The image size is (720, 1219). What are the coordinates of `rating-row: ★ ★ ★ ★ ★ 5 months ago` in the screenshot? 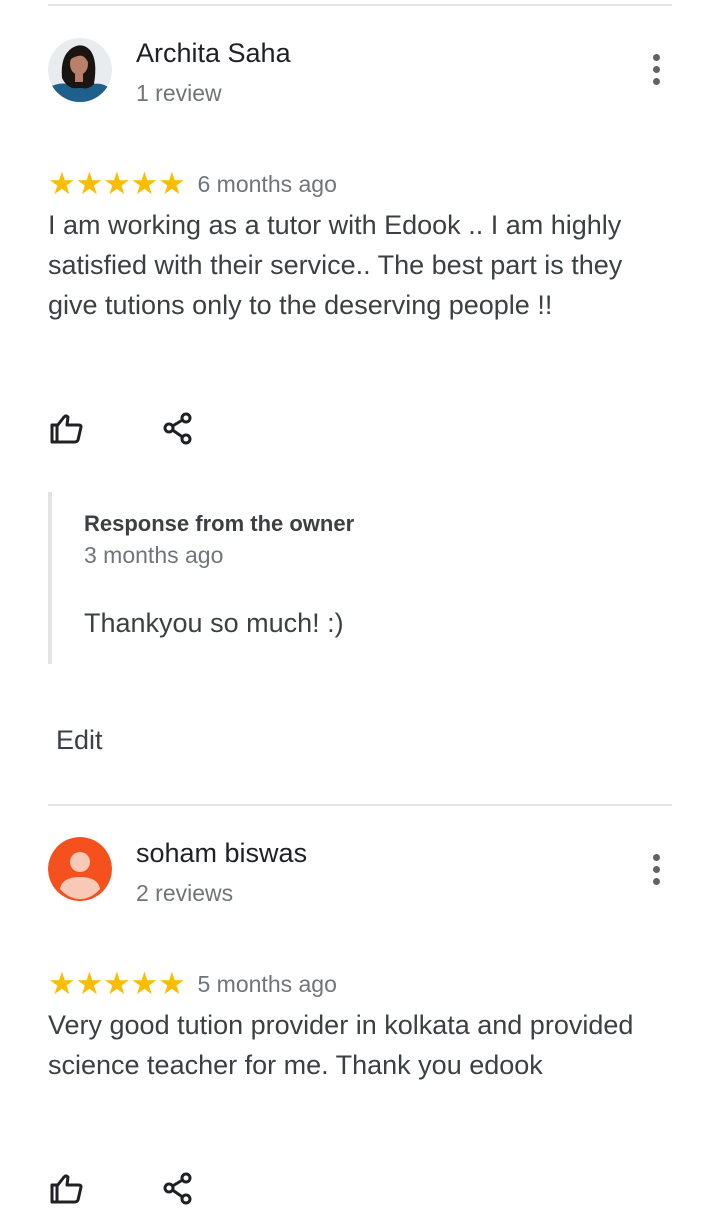 It's located at (192, 984).